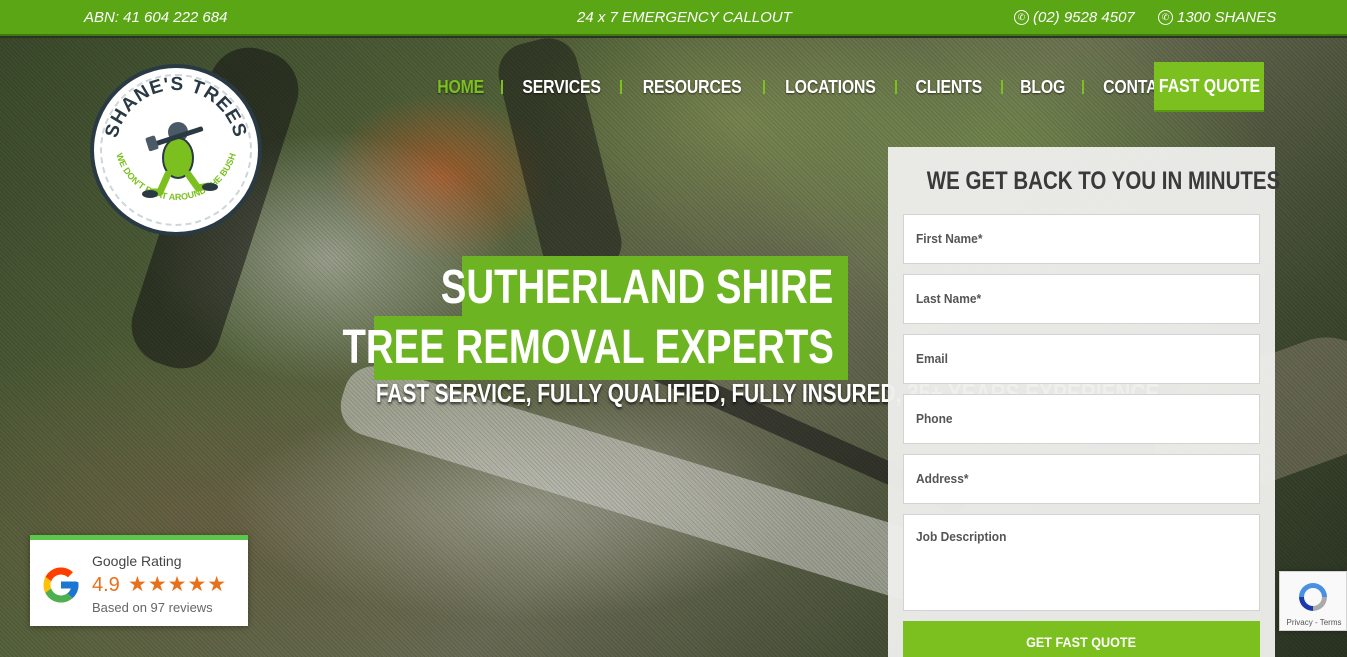 The height and width of the screenshot is (657, 1347). What do you see at coordinates (178, 584) in the screenshot?
I see `star-rating-icon: ★★★★★` at bounding box center [178, 584].